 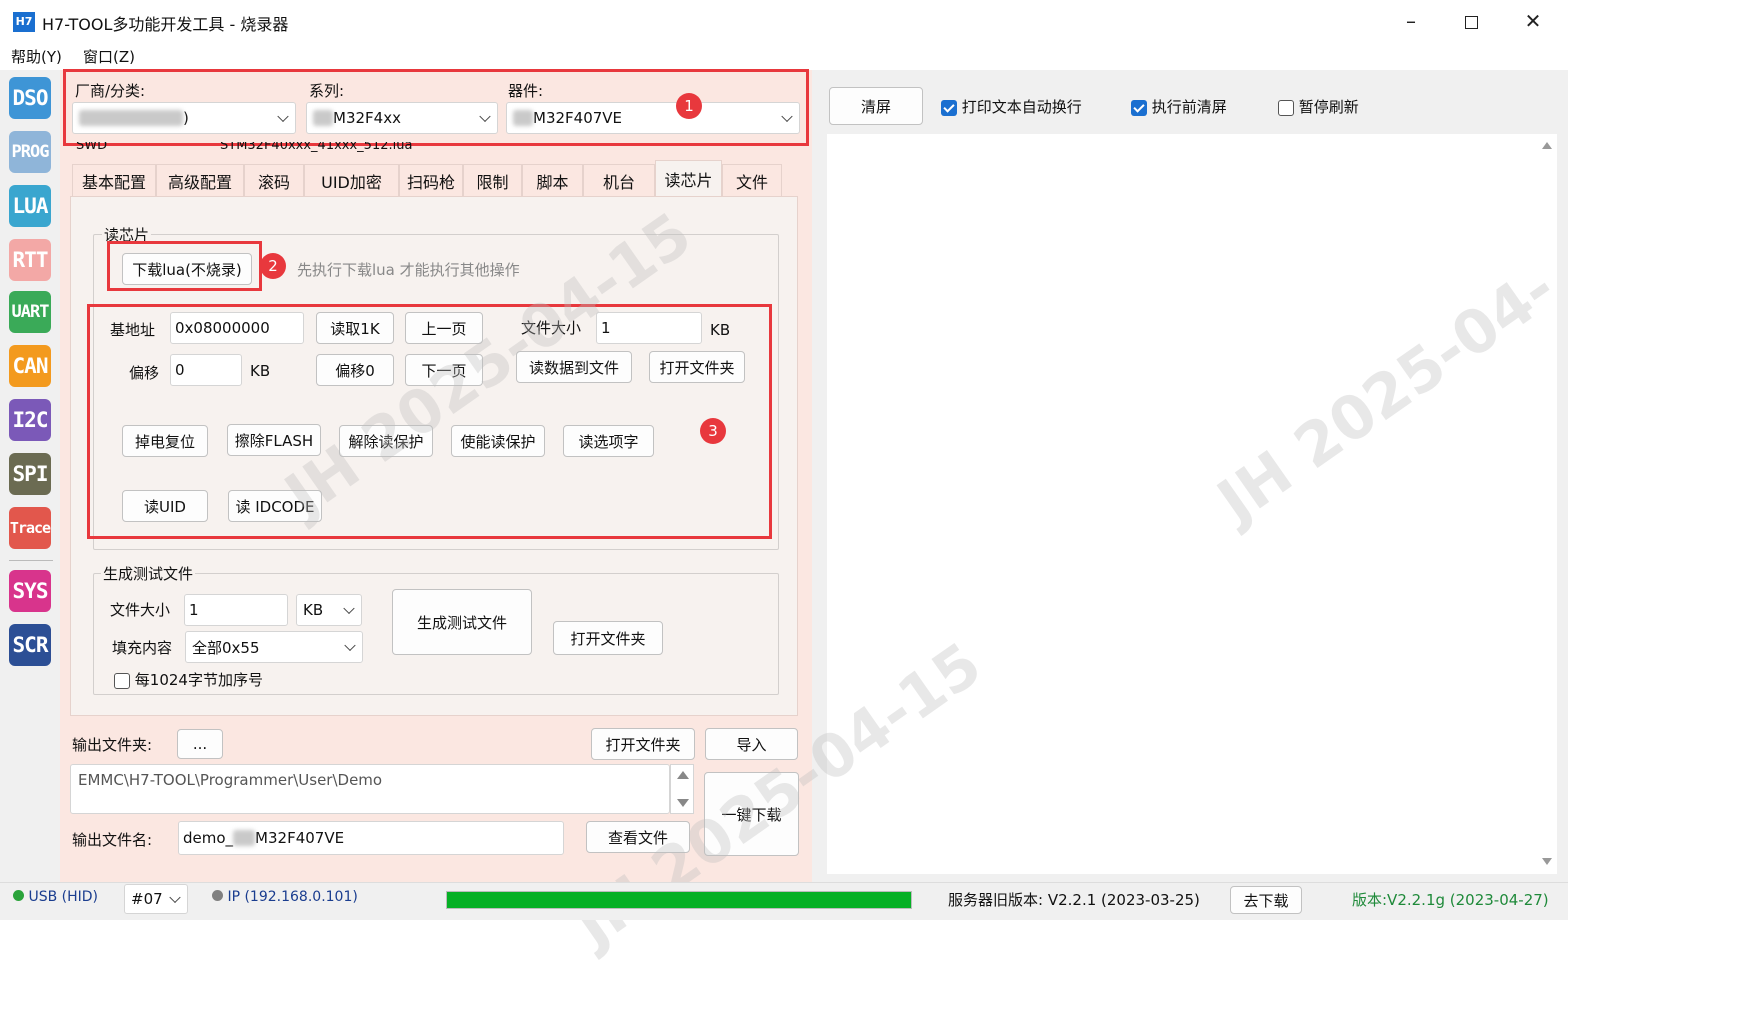 I want to click on fill-select: 全部0x55, so click(x=274, y=647).